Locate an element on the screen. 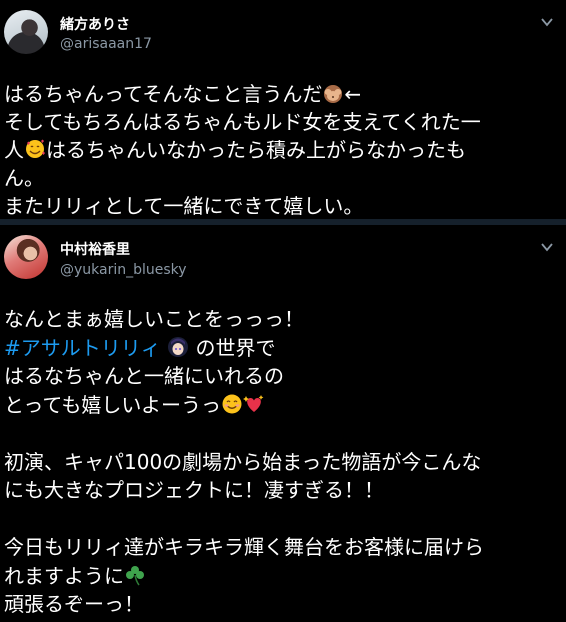  tweet-text-line: またリリィとして一緒にできて嬉しい。 is located at coordinates (184, 206).